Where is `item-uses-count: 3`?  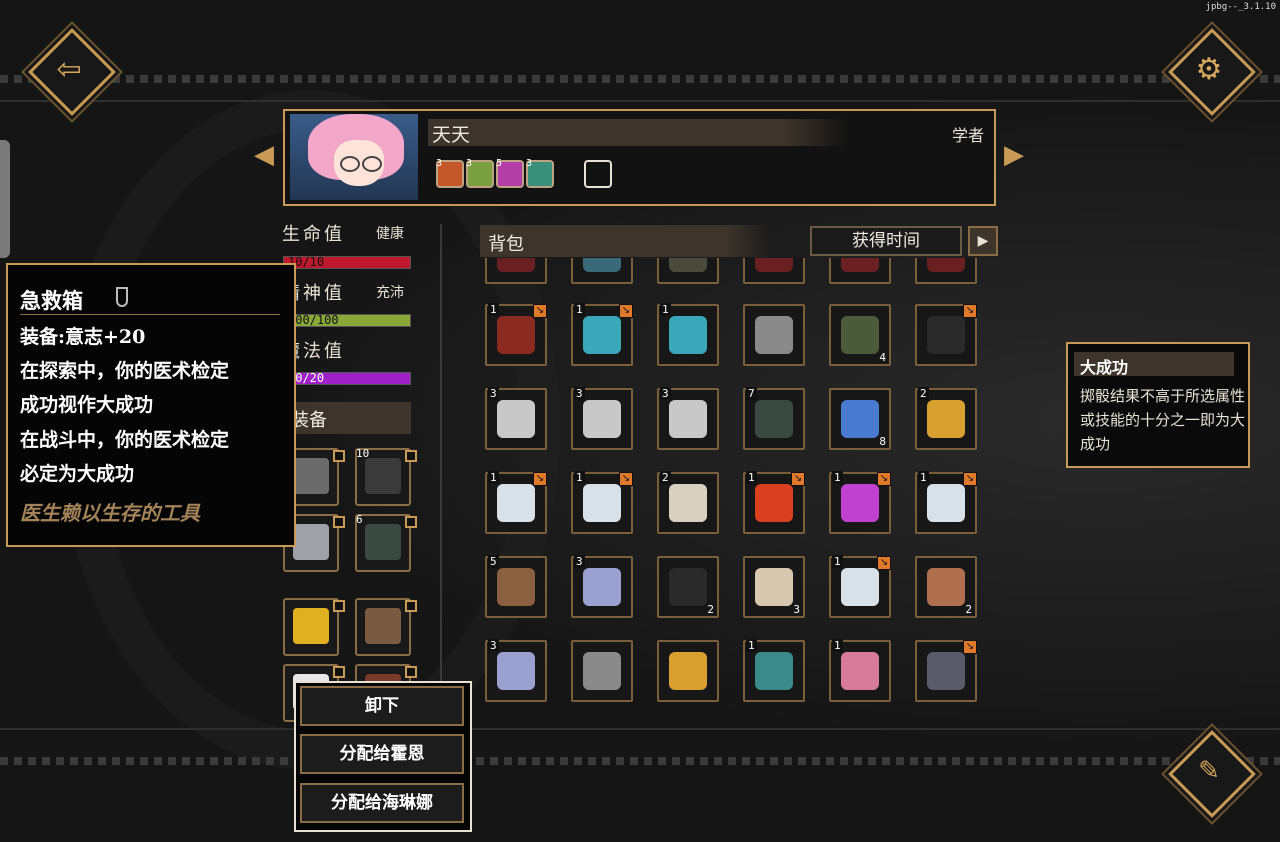 item-uses-count: 3 is located at coordinates (796, 609).